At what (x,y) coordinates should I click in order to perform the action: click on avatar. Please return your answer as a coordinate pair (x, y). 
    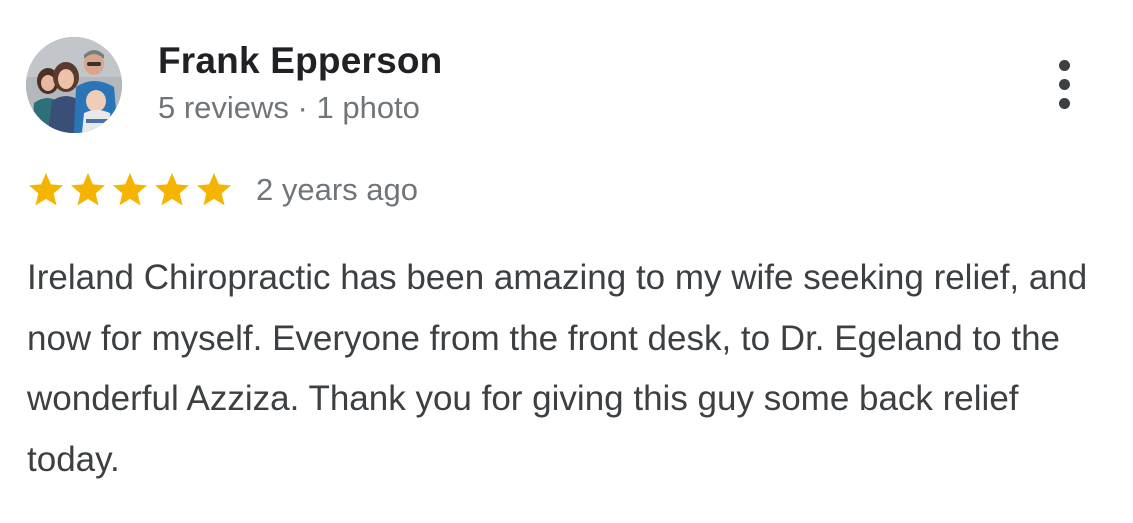
    Looking at the image, I should click on (74, 85).